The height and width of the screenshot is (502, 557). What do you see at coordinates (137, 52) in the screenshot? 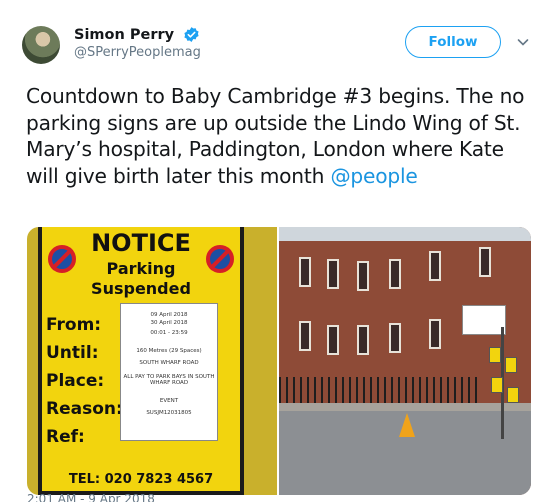
I see `user-handle: @SPerryPeoplemag` at bounding box center [137, 52].